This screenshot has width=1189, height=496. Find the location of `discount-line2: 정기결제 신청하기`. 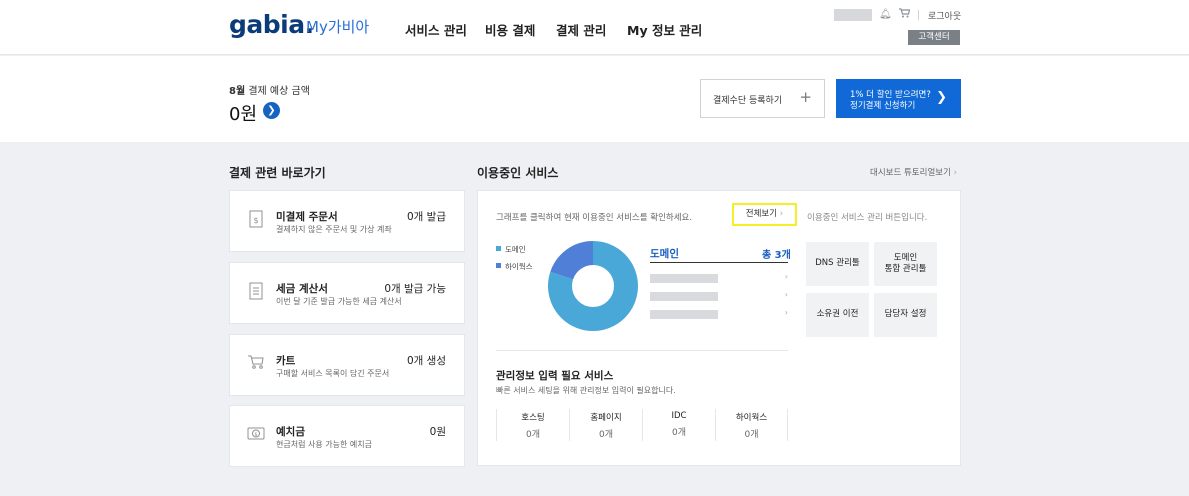

discount-line2: 정기결제 신청하기 is located at coordinates (883, 106).